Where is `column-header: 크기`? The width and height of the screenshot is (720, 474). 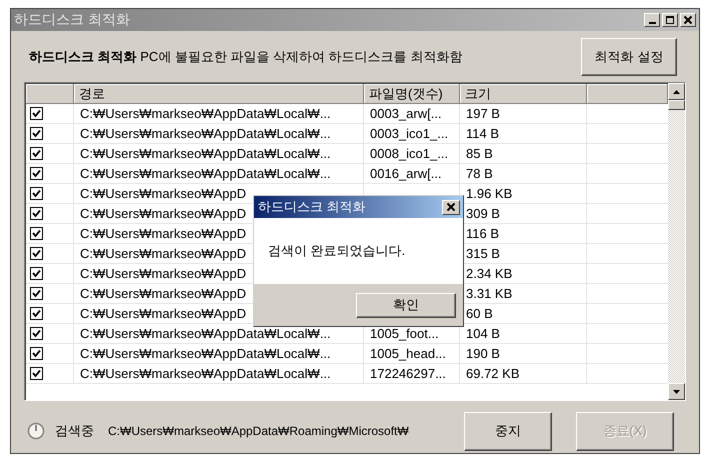
column-header: 크기 is located at coordinates (523, 94).